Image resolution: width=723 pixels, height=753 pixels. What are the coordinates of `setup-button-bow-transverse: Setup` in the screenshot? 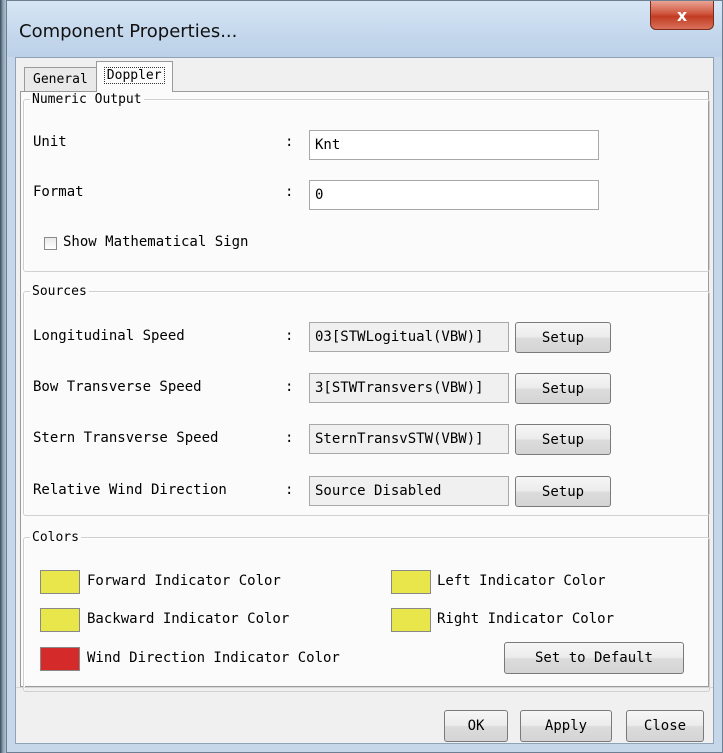 It's located at (563, 388).